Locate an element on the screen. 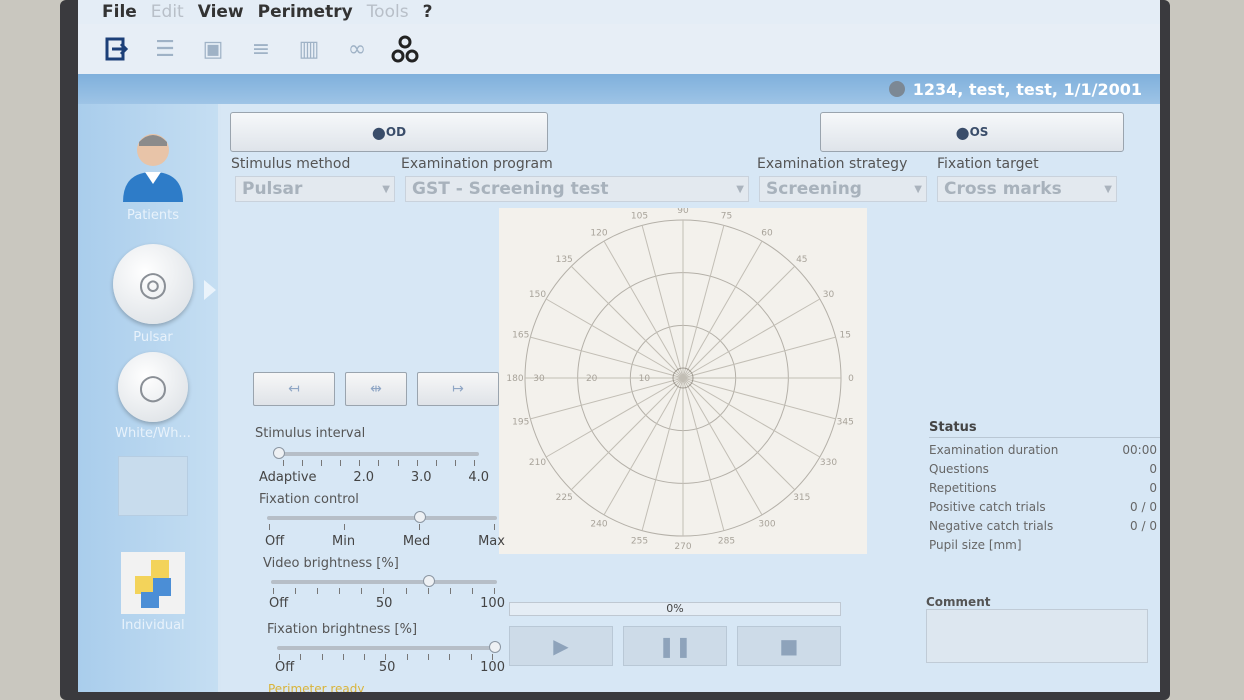 The width and height of the screenshot is (1244, 700). angle-label: 270 is located at coordinates (682, 547).